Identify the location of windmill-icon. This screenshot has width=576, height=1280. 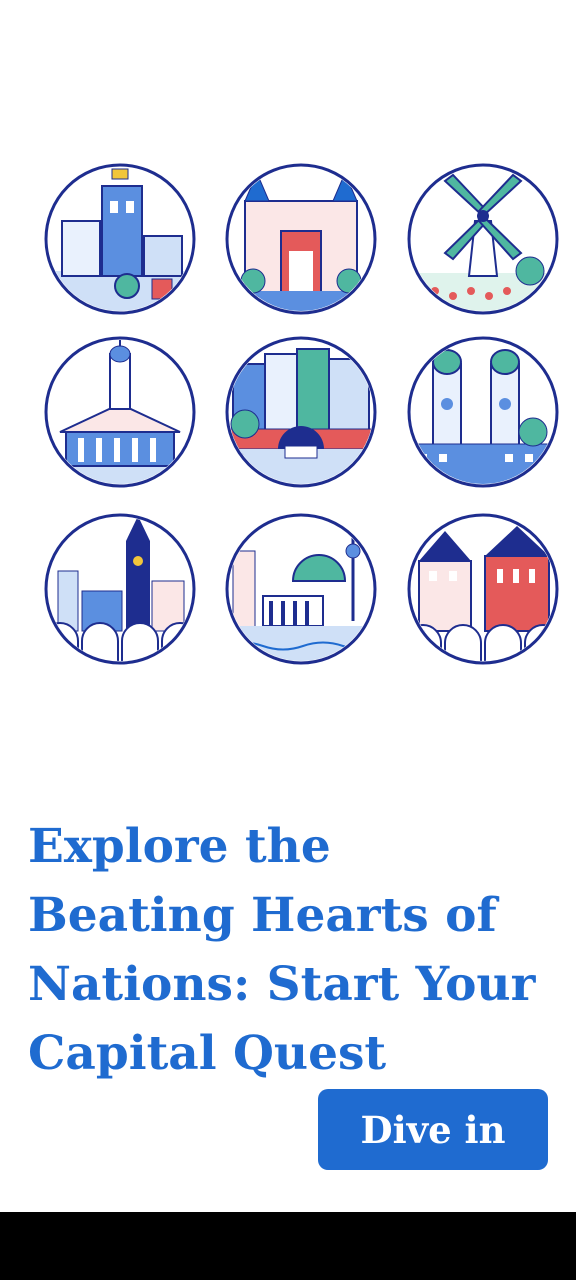
(483, 239).